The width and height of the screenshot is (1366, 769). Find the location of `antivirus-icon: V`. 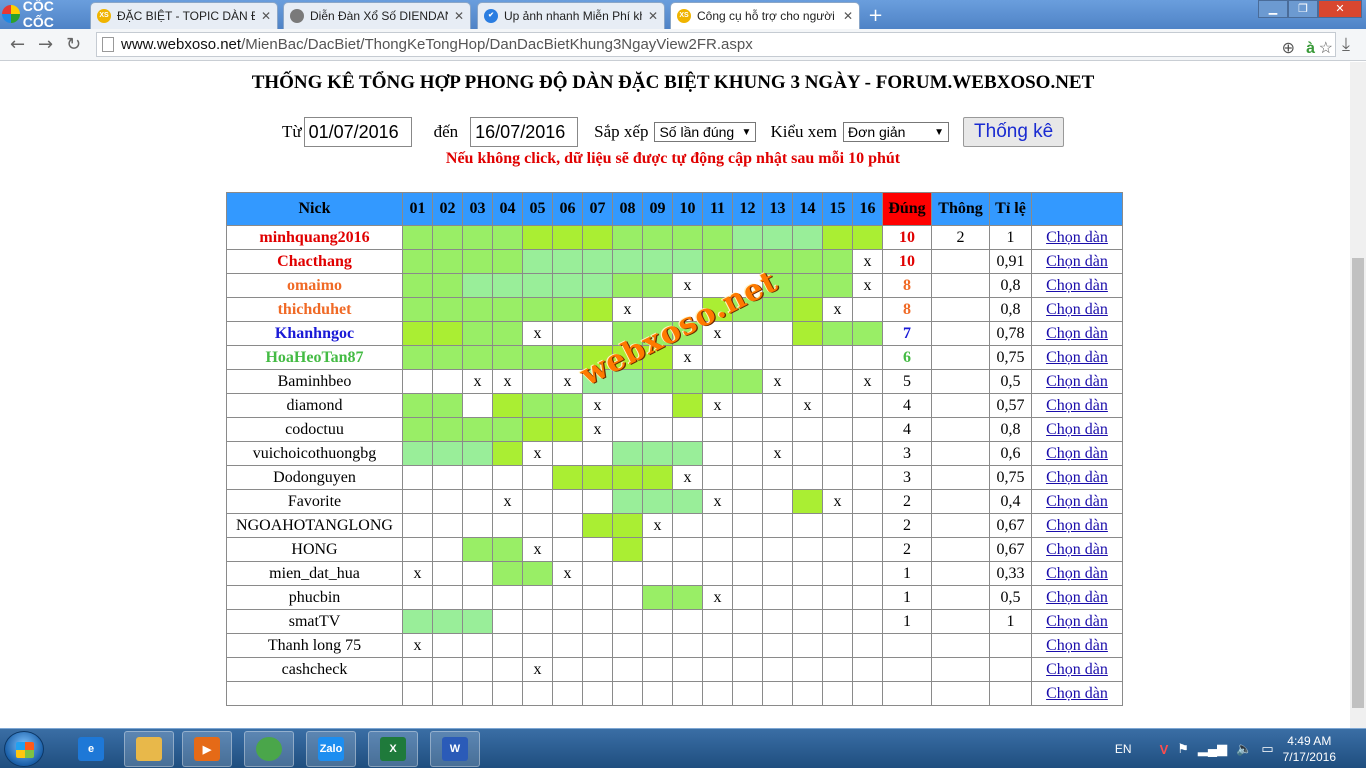

antivirus-icon: V is located at coordinates (1164, 749).